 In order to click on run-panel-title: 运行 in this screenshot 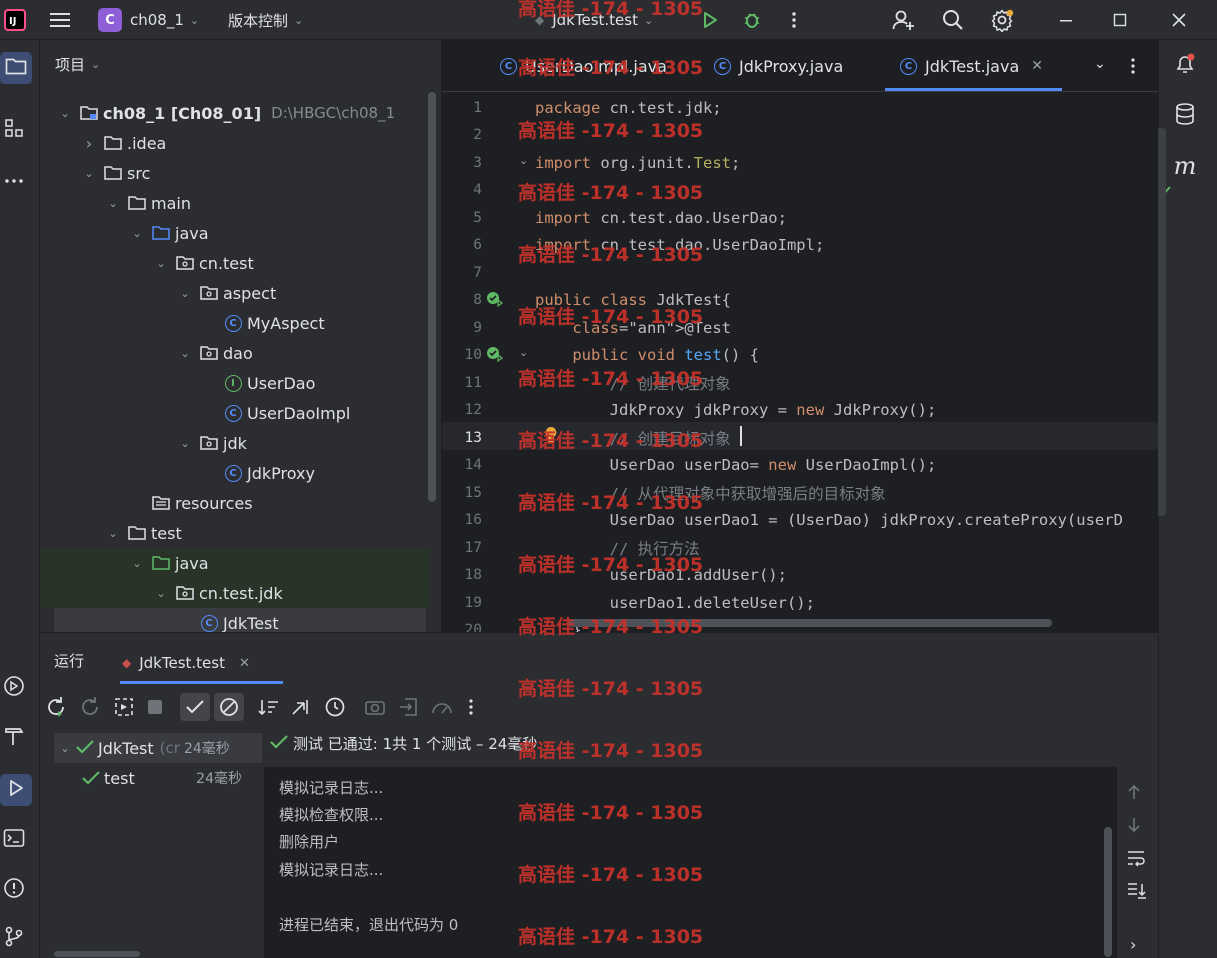, I will do `click(69, 661)`.